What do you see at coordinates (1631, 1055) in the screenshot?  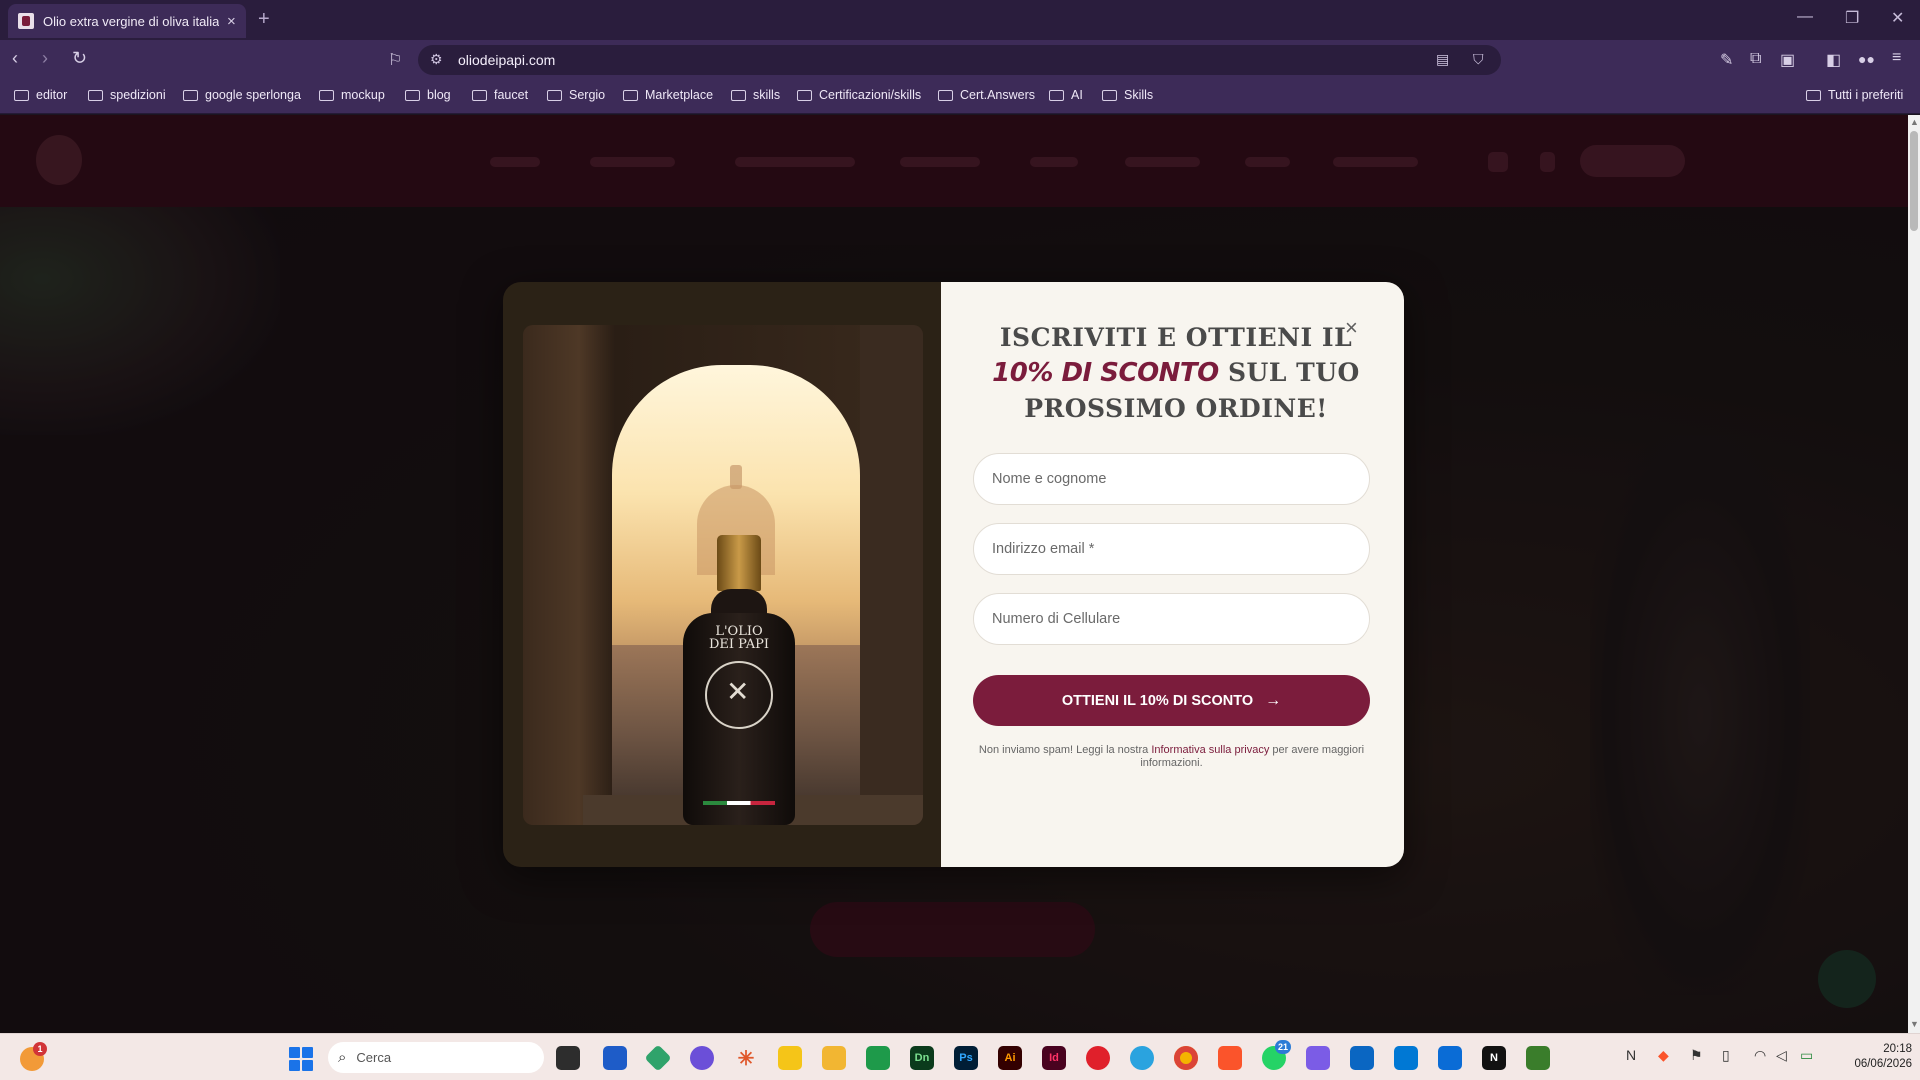 I see `notion-tray-icon: N` at bounding box center [1631, 1055].